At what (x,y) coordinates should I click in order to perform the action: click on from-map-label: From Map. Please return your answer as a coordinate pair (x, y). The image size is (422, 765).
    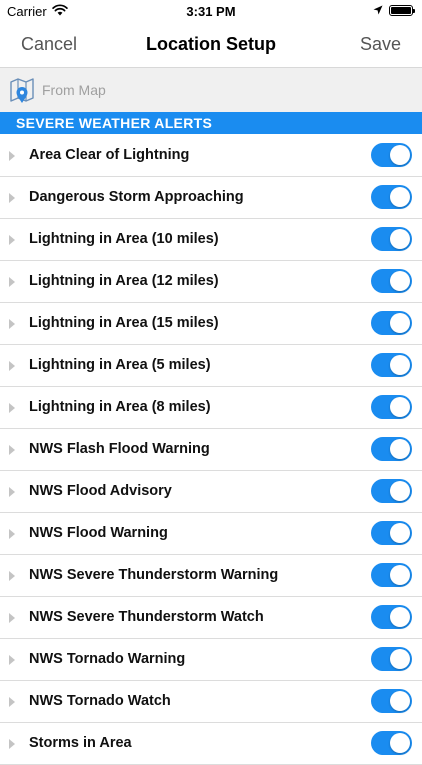
    Looking at the image, I should click on (74, 90).